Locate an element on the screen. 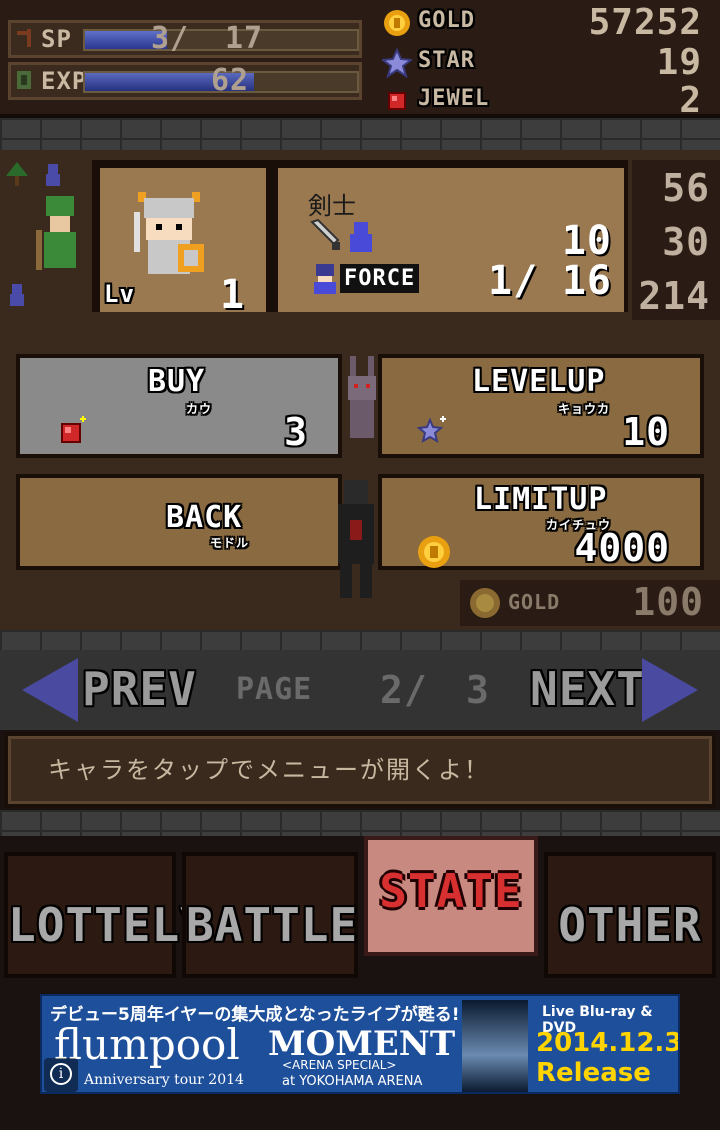  ad-release: Release is located at coordinates (593, 1073).